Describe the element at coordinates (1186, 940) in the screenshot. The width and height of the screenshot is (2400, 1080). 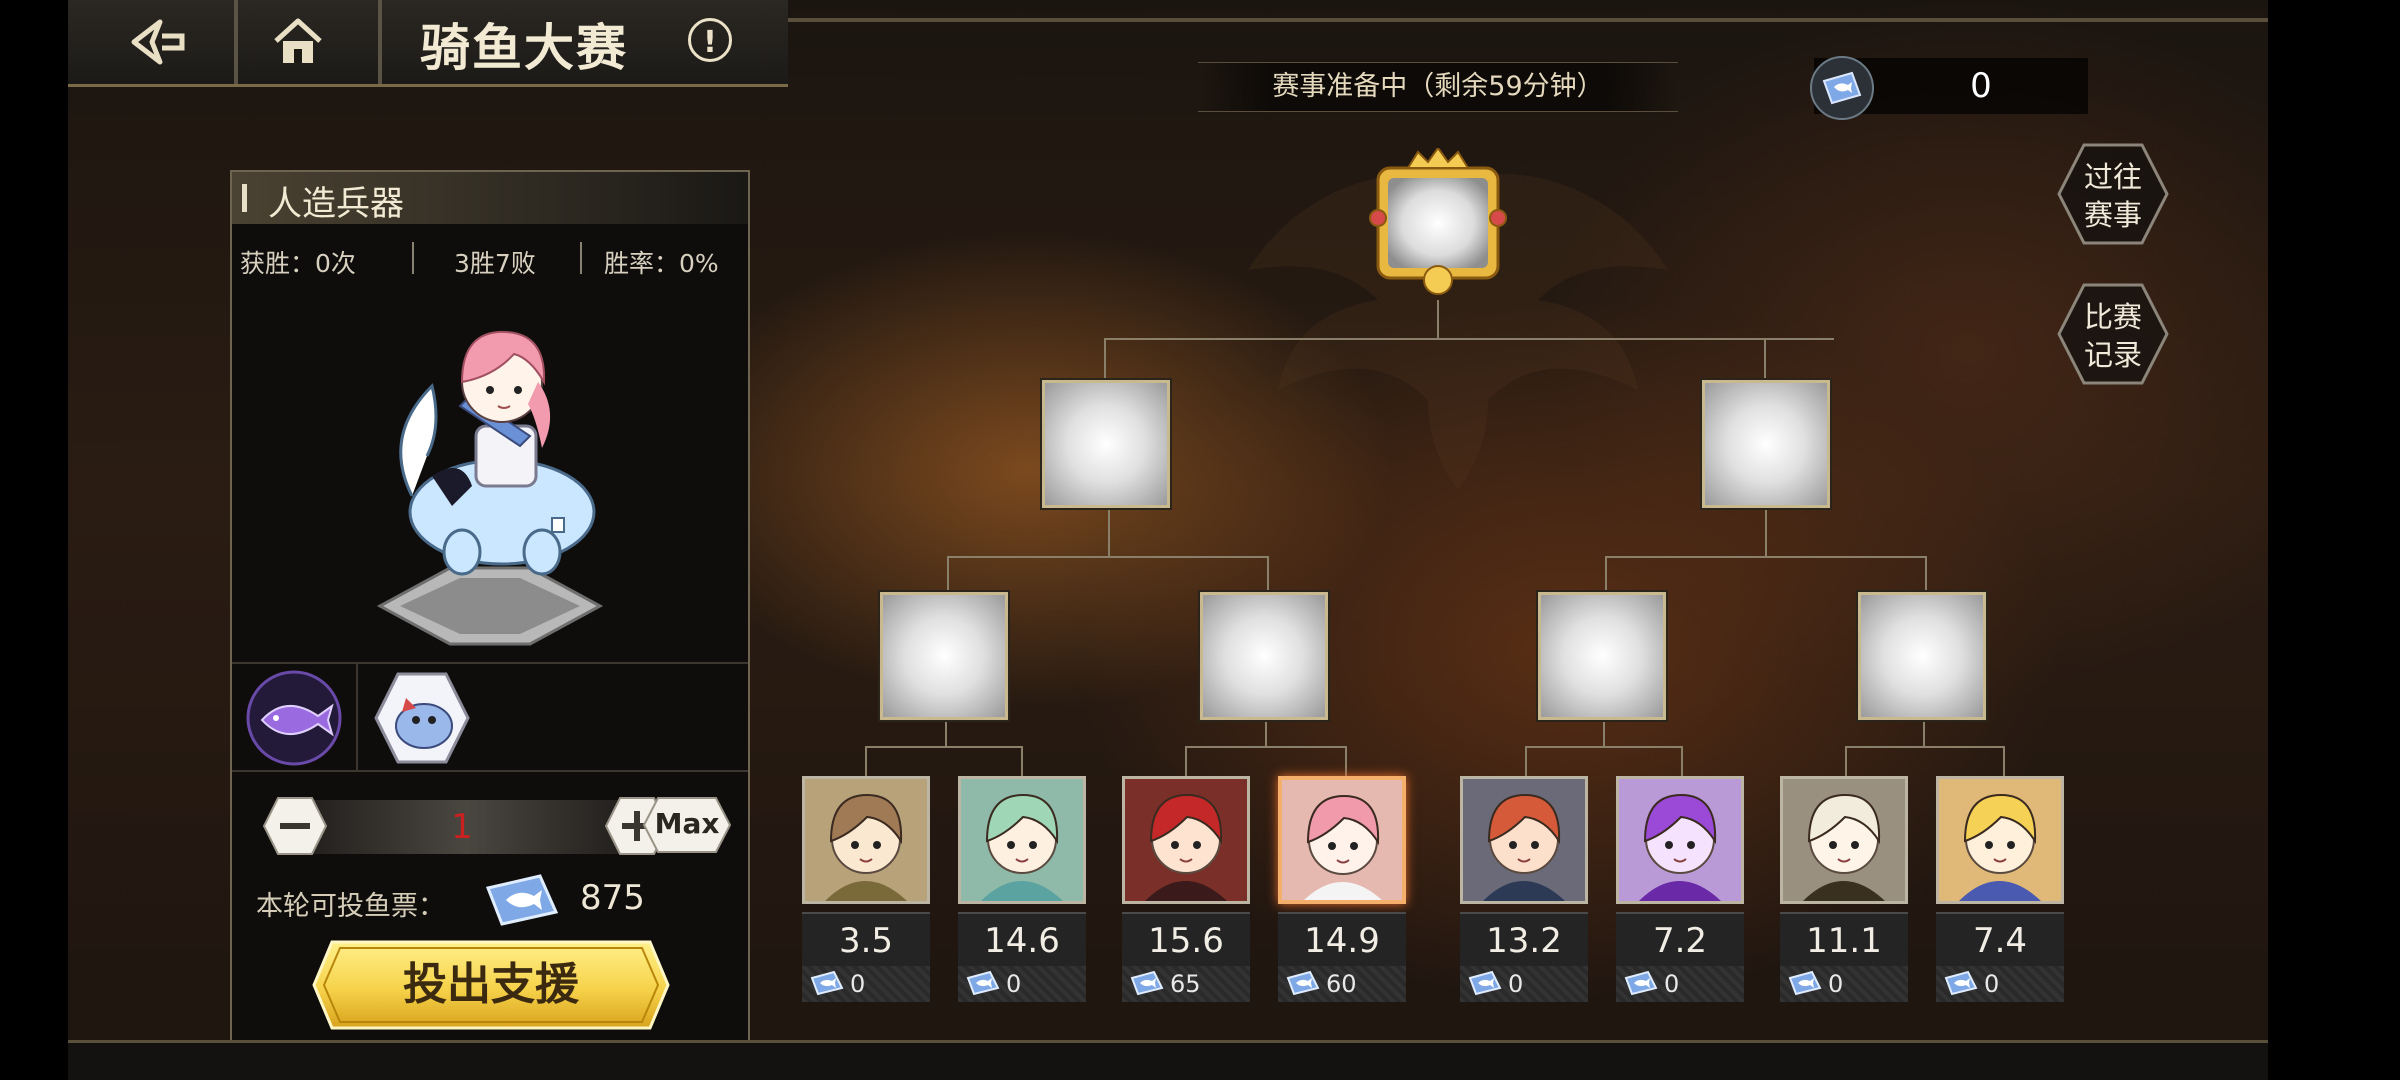
I see `contestant-odds: 15.6` at that location.